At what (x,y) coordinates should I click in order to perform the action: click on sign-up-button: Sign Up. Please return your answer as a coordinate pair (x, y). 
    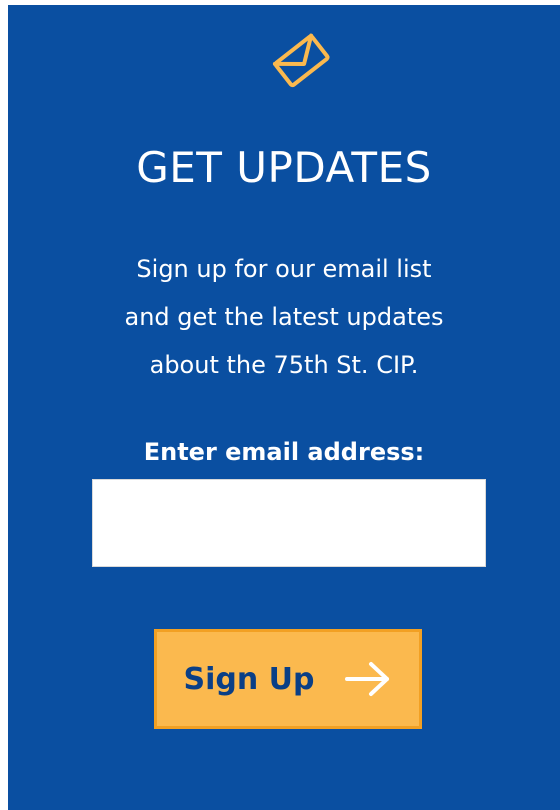
    Looking at the image, I should click on (288, 679).